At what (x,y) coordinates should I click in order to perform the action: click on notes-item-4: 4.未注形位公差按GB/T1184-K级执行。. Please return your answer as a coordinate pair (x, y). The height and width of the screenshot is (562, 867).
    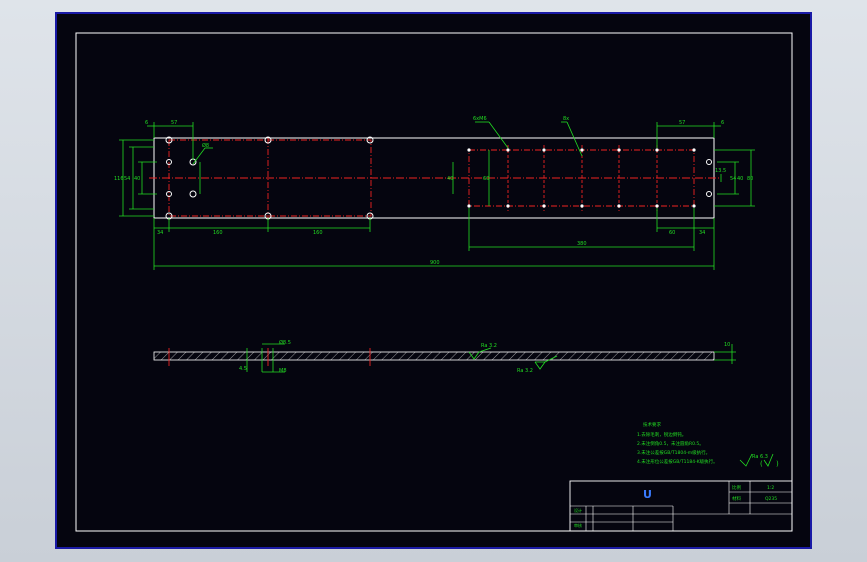
    Looking at the image, I should click on (677, 461).